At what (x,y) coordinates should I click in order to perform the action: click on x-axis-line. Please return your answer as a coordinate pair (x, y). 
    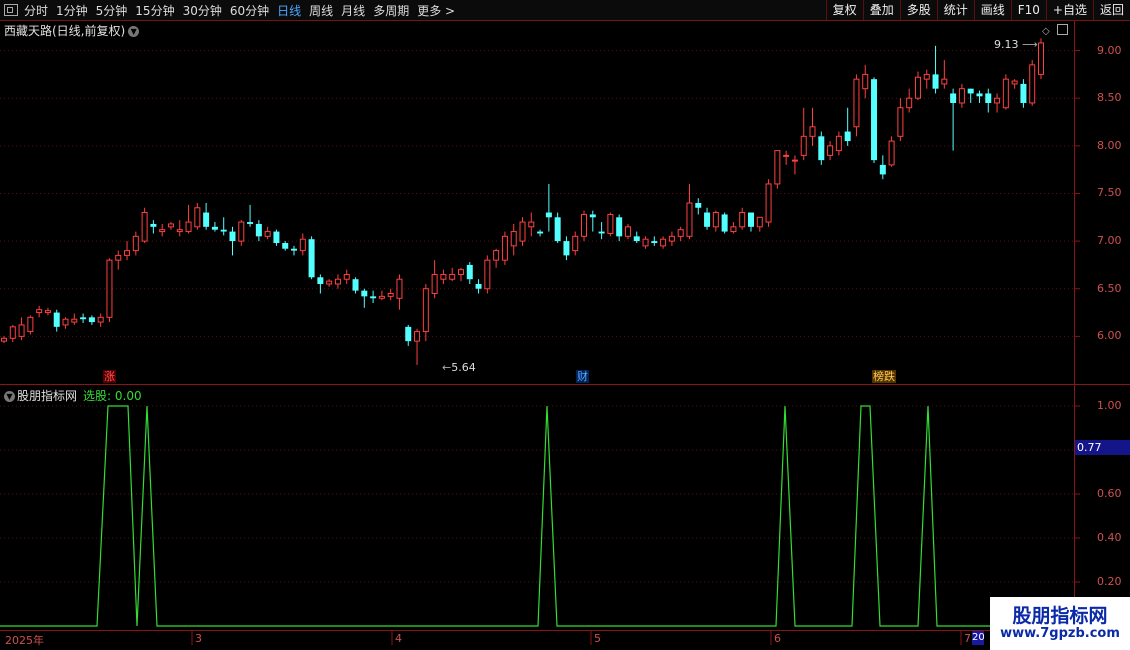
    Looking at the image, I should click on (537, 630).